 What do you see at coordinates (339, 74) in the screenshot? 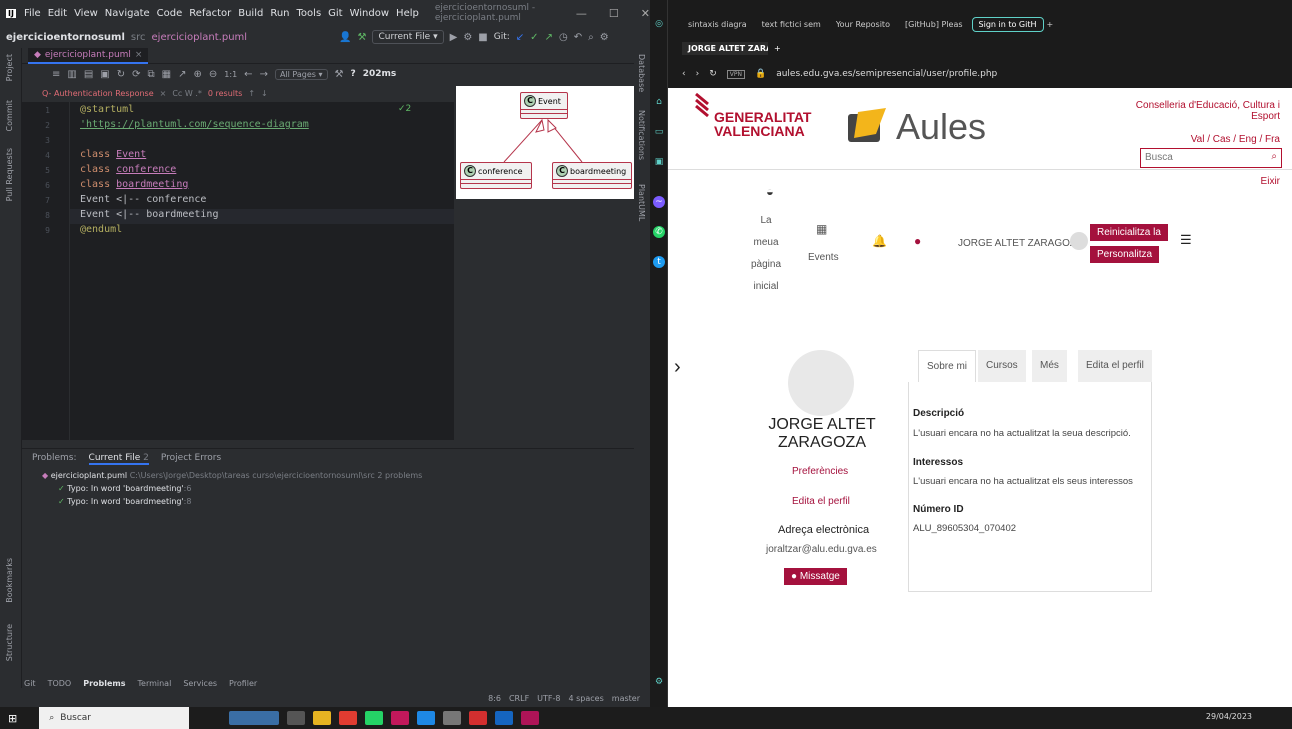
I see `tools-icon: ⚒` at bounding box center [339, 74].